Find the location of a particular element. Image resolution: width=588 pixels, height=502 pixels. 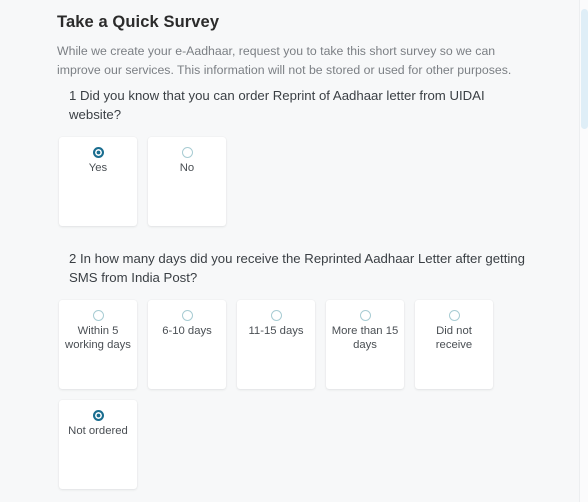

radio-icon-6-10-days is located at coordinates (187, 316).